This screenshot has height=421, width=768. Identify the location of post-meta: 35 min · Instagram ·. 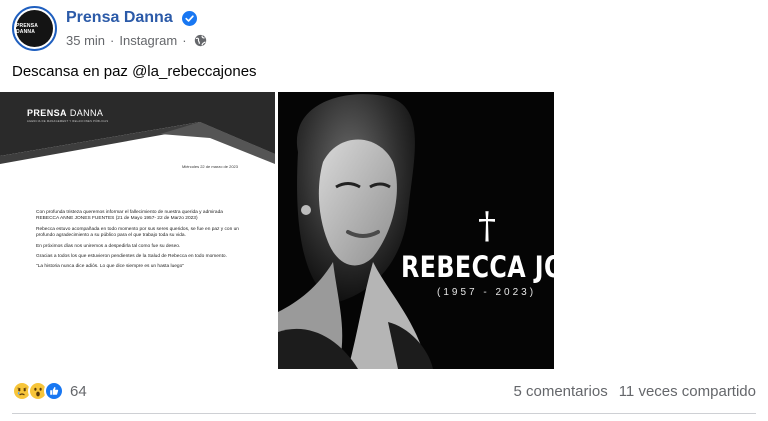
(136, 40).